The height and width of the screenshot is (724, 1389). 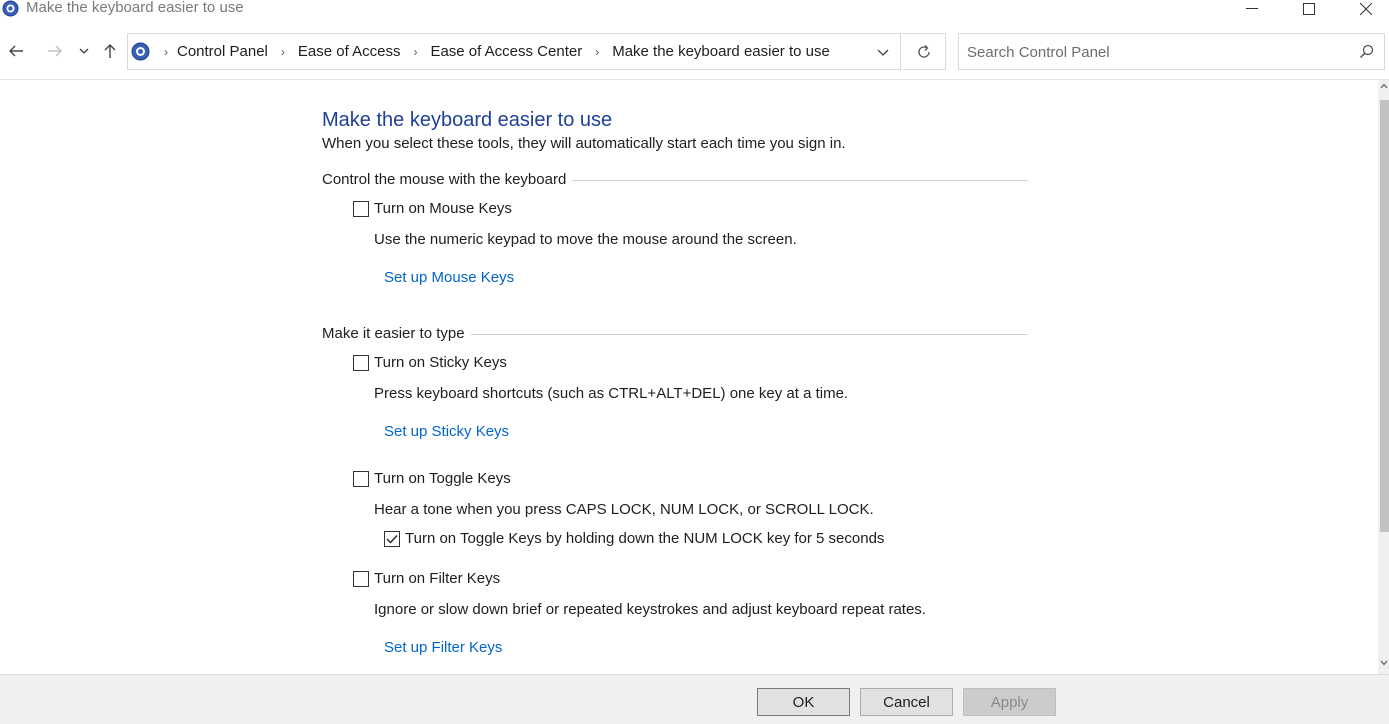 I want to click on breadcrumb-ease-of-access: Ease of Access, so click(x=349, y=51).